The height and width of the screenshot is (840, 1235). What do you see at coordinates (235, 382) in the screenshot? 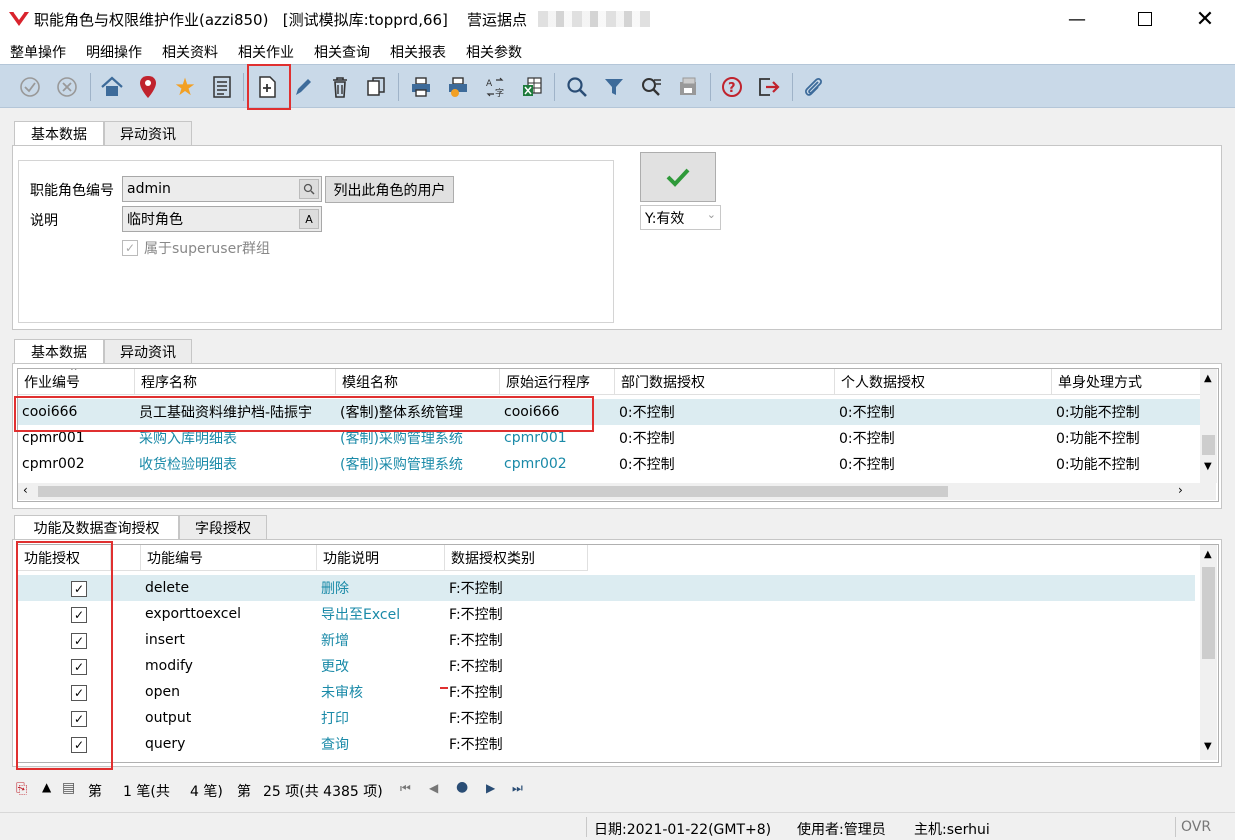
I see `col-header: 程序名称` at bounding box center [235, 382].